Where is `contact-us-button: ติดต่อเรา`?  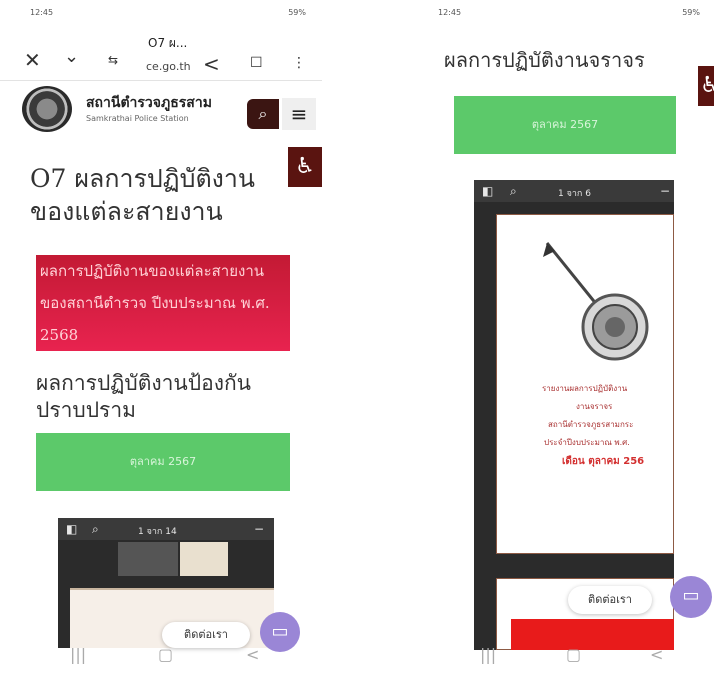 contact-us-button: ติดต่อเรา is located at coordinates (610, 600).